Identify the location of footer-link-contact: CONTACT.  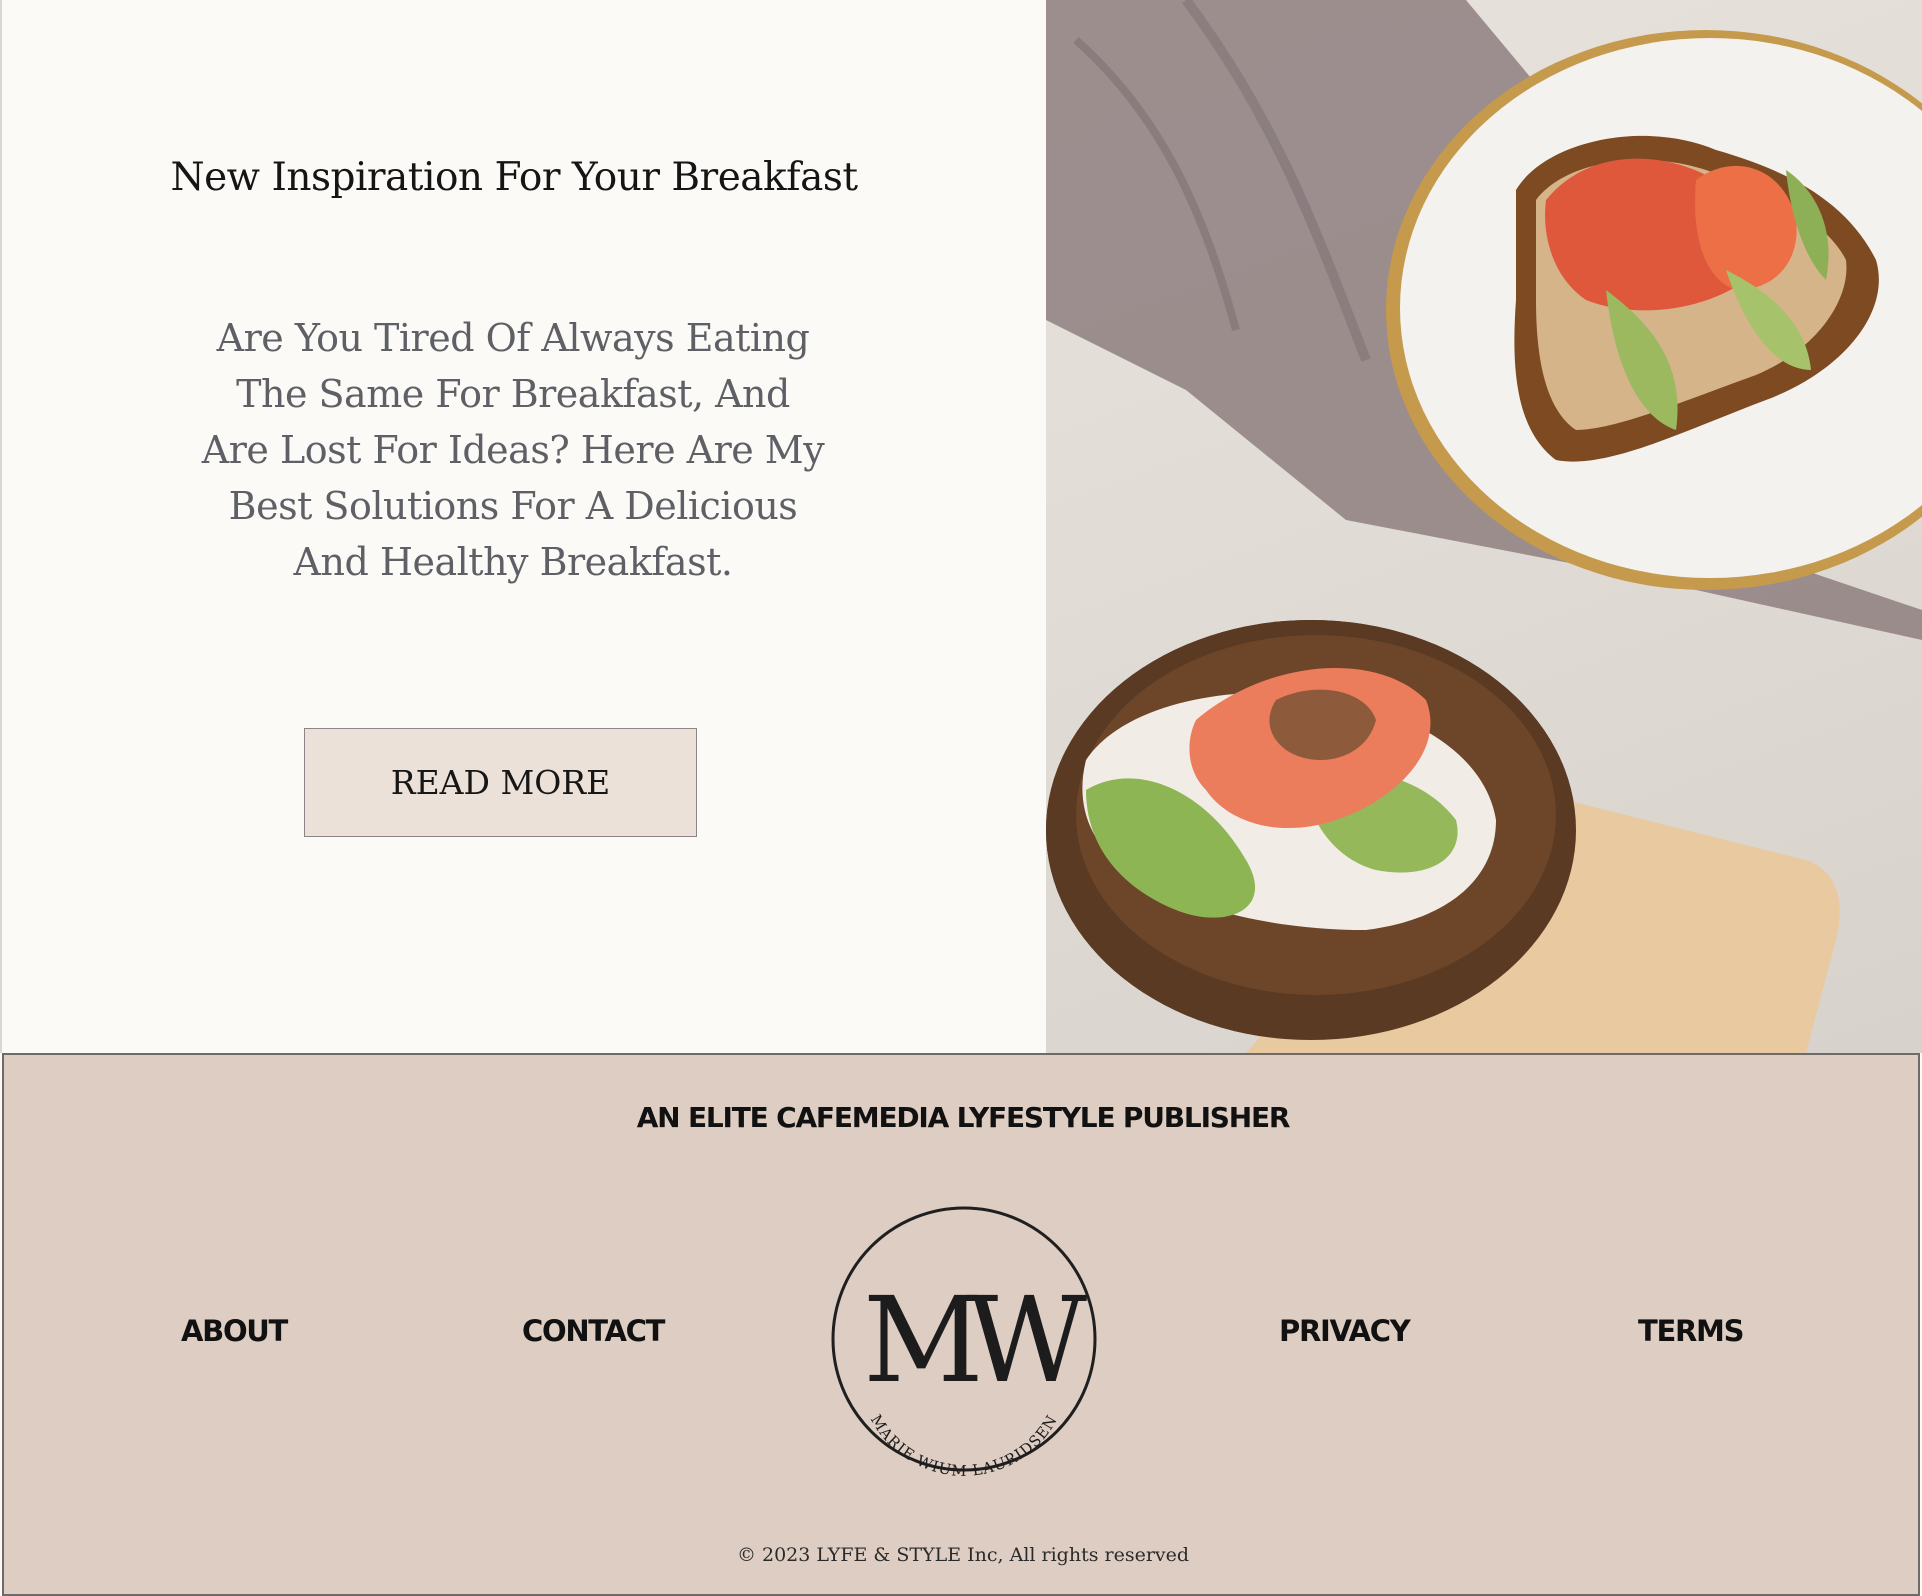
(593, 1331).